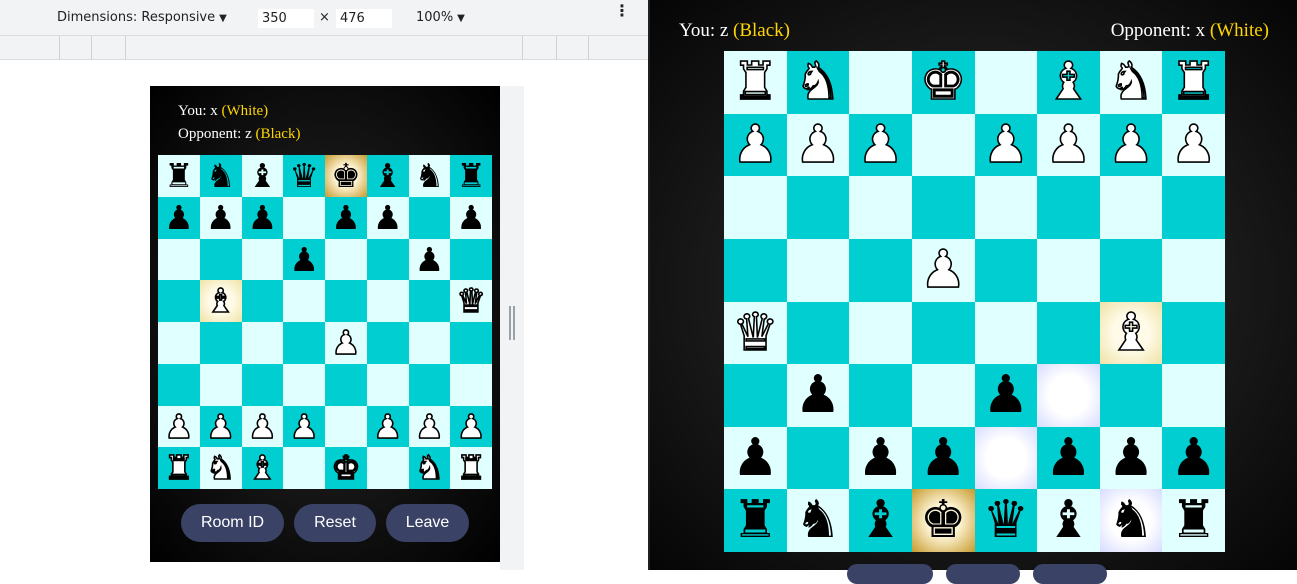 This screenshot has width=1297, height=584. What do you see at coordinates (1006, 520) in the screenshot?
I see `black-queen-icon: ♛` at bounding box center [1006, 520].